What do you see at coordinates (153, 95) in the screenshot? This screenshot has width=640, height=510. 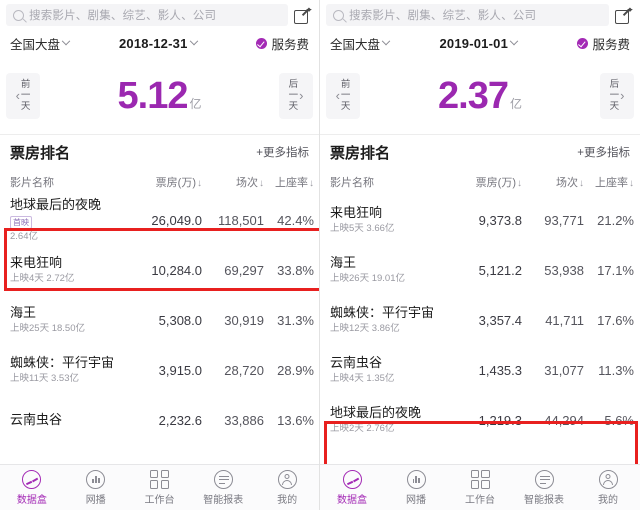 I see `total-value-number: 5.12` at bounding box center [153, 95].